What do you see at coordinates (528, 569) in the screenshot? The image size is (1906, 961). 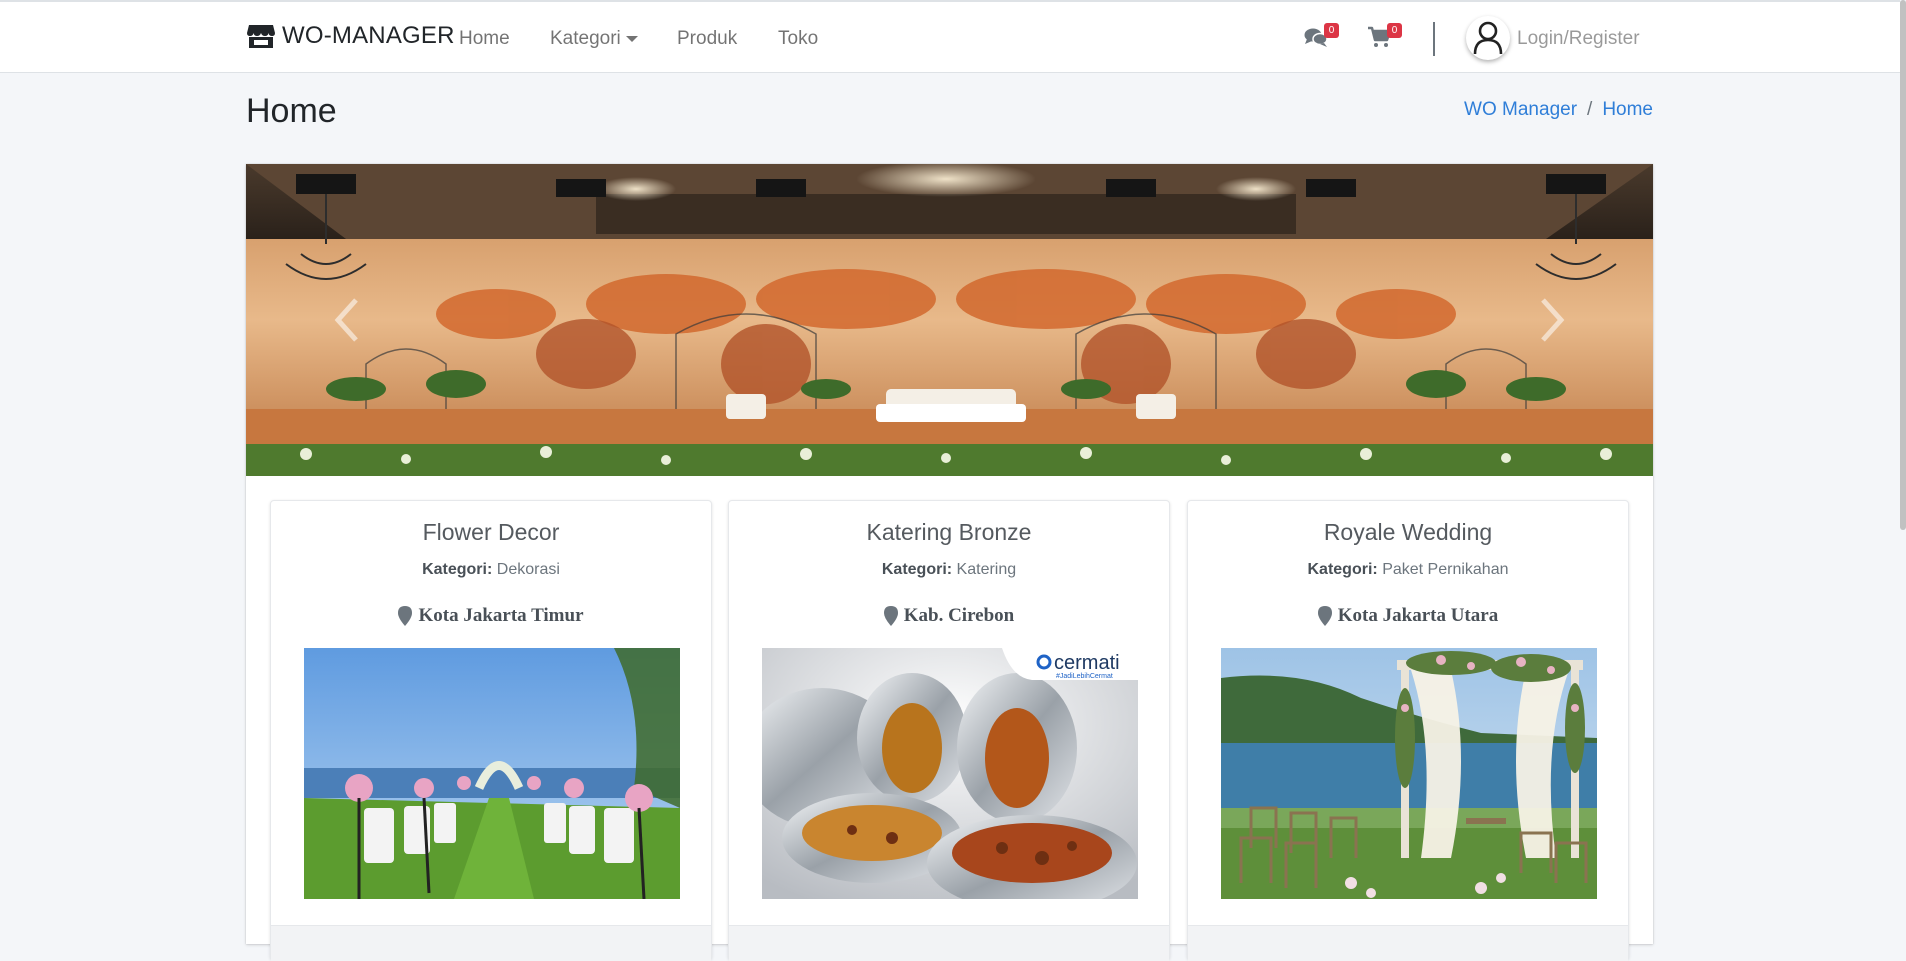 I see `category-value: Dekorasi` at bounding box center [528, 569].